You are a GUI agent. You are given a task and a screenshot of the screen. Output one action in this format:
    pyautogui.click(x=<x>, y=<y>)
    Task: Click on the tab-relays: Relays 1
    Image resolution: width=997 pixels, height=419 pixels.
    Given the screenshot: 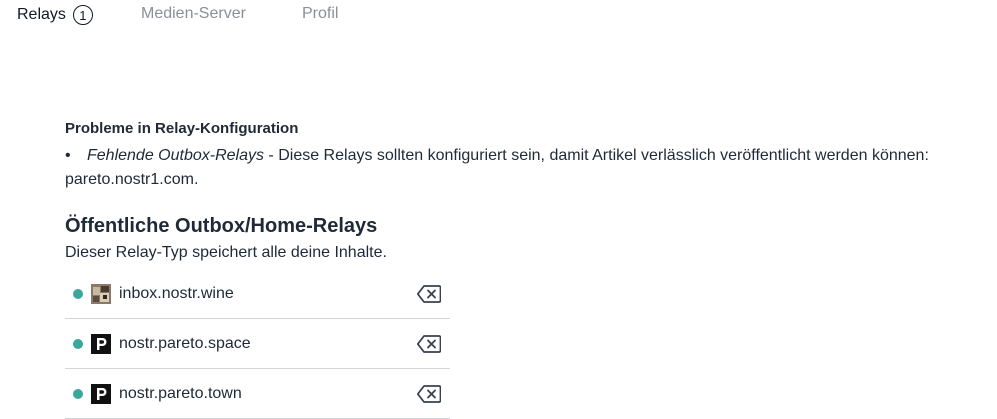 What is the action you would take?
    pyautogui.click(x=55, y=15)
    